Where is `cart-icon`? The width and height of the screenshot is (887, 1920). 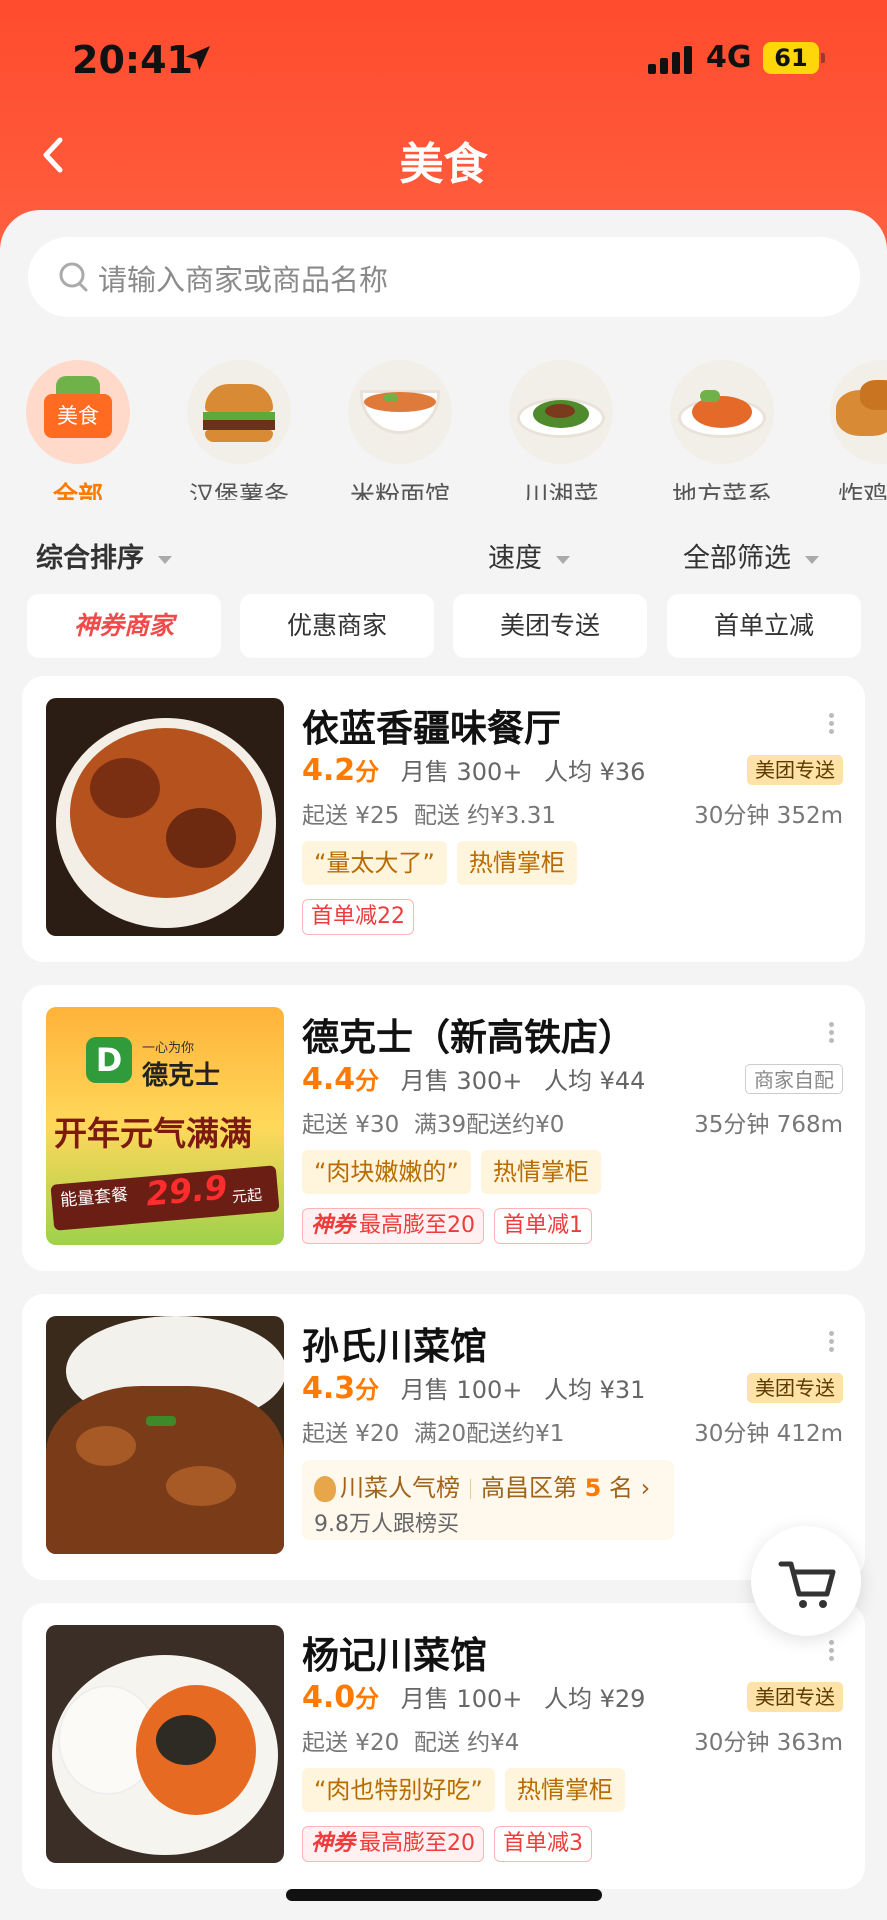 cart-icon is located at coordinates (807, 1584).